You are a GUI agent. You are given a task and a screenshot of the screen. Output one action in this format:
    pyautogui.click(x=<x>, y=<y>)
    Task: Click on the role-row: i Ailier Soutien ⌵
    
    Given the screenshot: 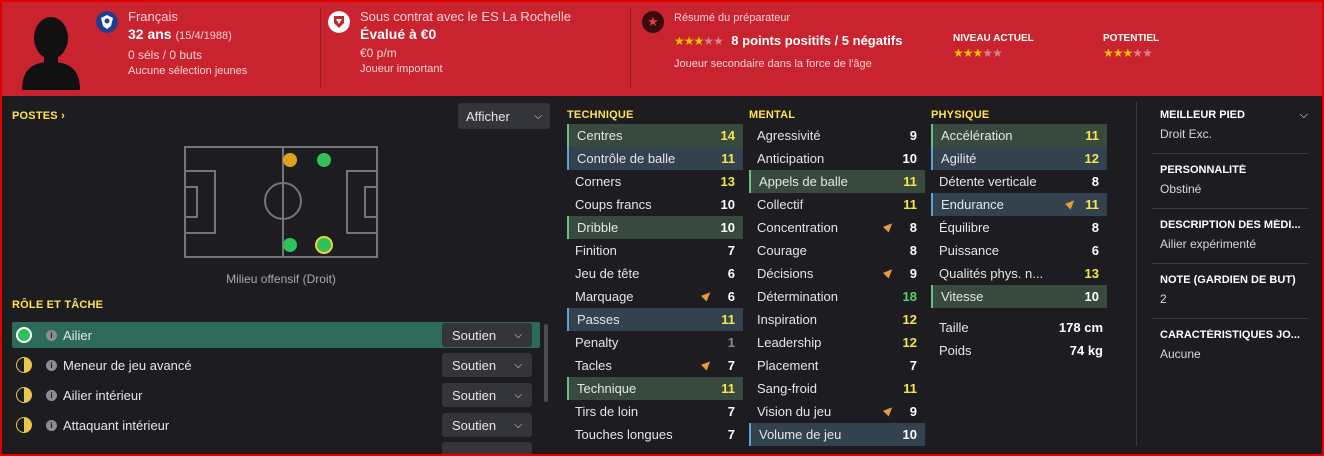 What is the action you would take?
    pyautogui.click(x=276, y=335)
    